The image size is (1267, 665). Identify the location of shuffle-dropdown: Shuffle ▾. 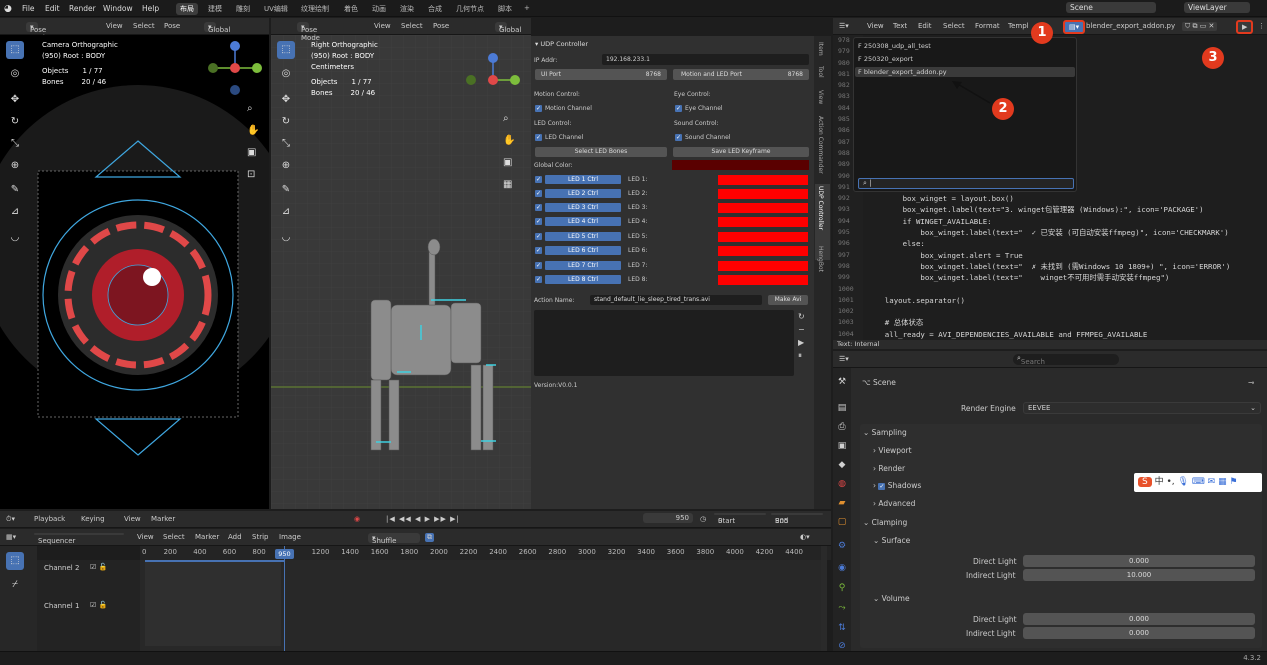
(394, 539).